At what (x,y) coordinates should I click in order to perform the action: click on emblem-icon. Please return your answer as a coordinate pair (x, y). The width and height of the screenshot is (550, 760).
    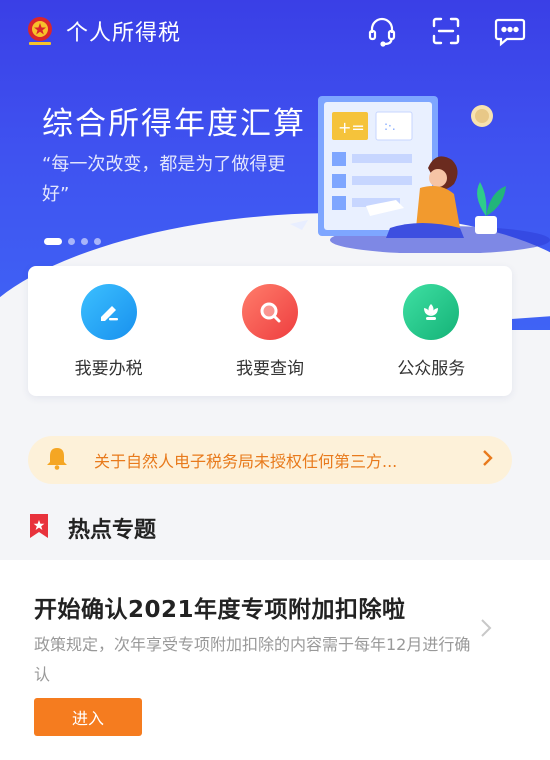
    Looking at the image, I should click on (40, 31).